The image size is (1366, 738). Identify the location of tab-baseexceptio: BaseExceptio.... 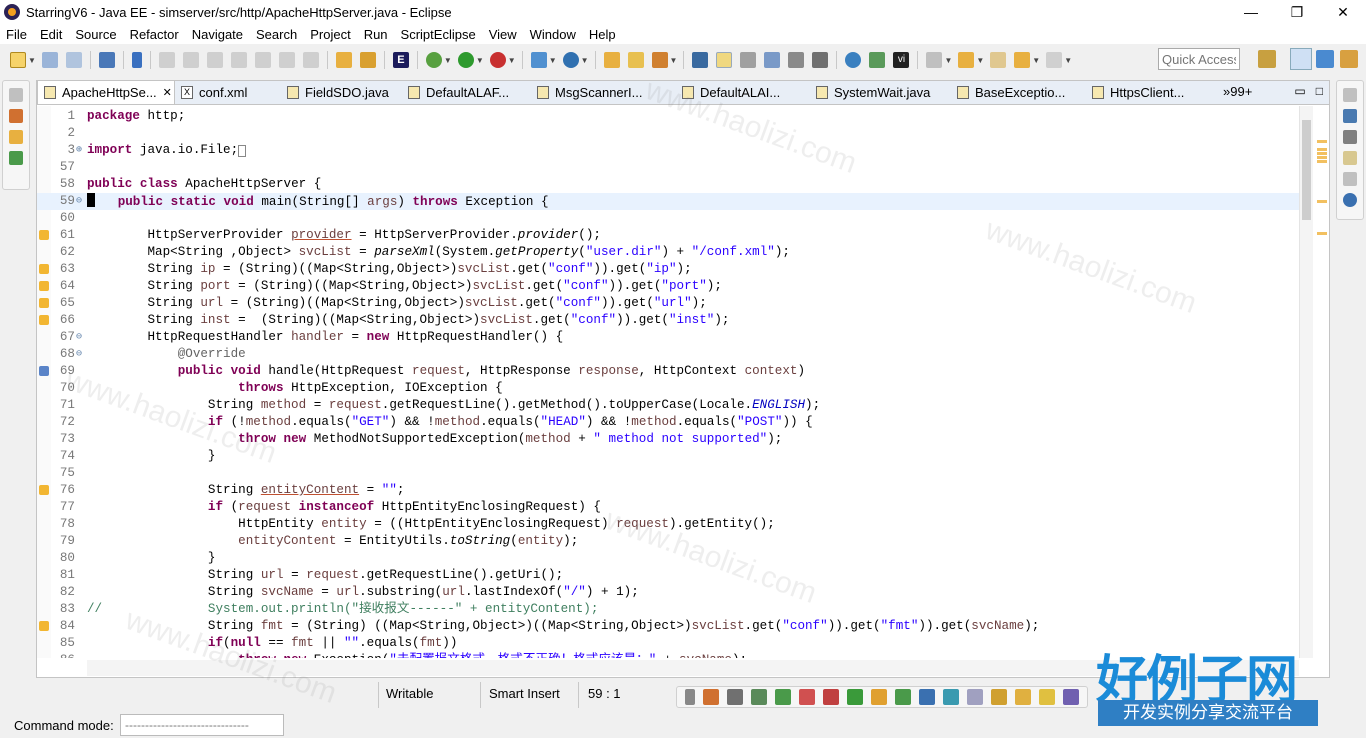
(1018, 92).